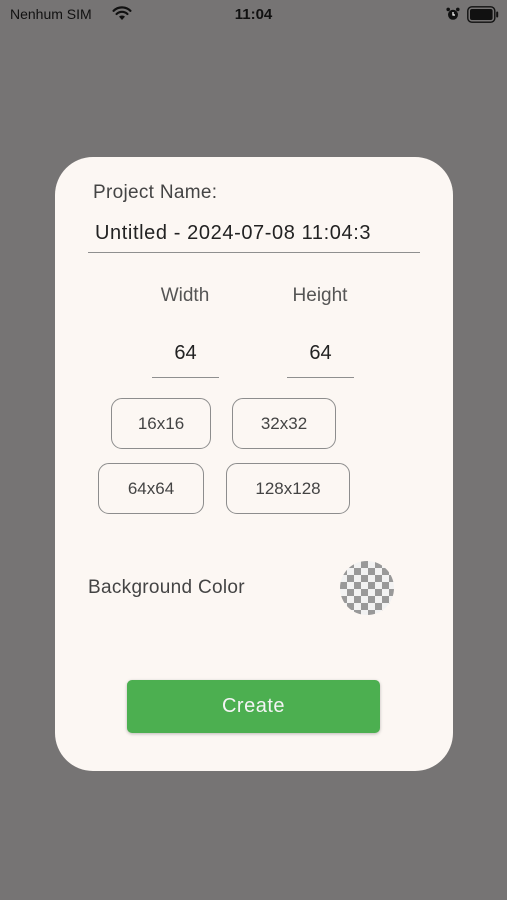 Image resolution: width=507 pixels, height=900 pixels. Describe the element at coordinates (367, 588) in the screenshot. I see `background-color-swatch` at that location.